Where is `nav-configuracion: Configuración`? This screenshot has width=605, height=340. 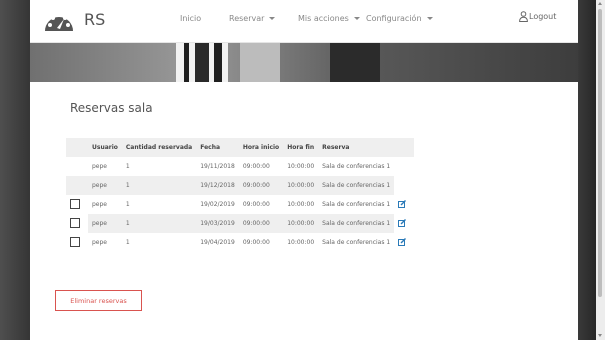
nav-configuracion: Configuración is located at coordinates (399, 18).